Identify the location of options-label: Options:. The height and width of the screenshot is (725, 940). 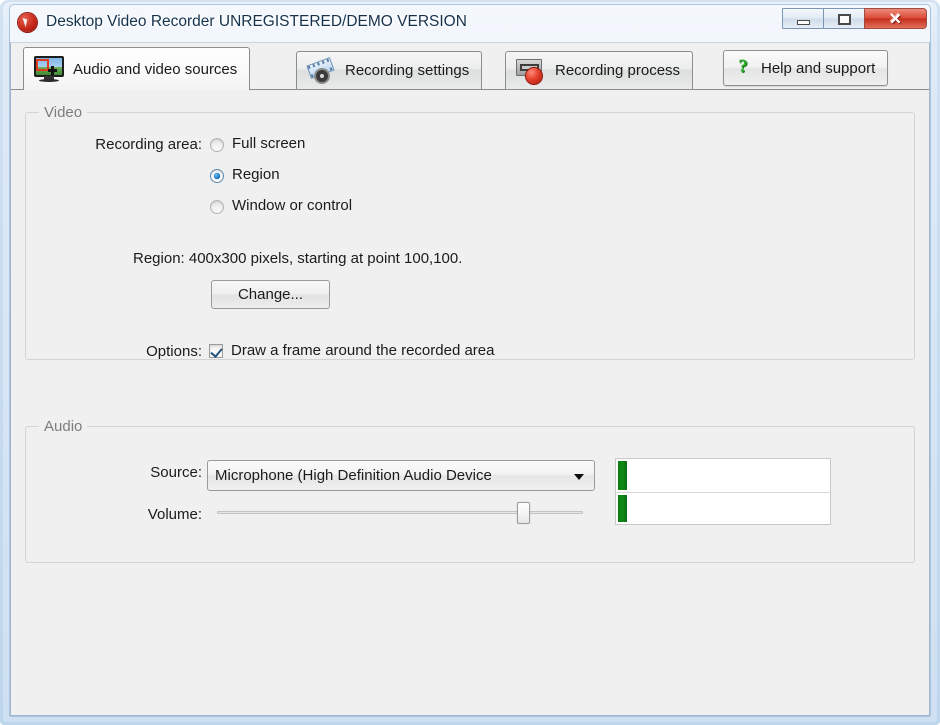
(174, 351).